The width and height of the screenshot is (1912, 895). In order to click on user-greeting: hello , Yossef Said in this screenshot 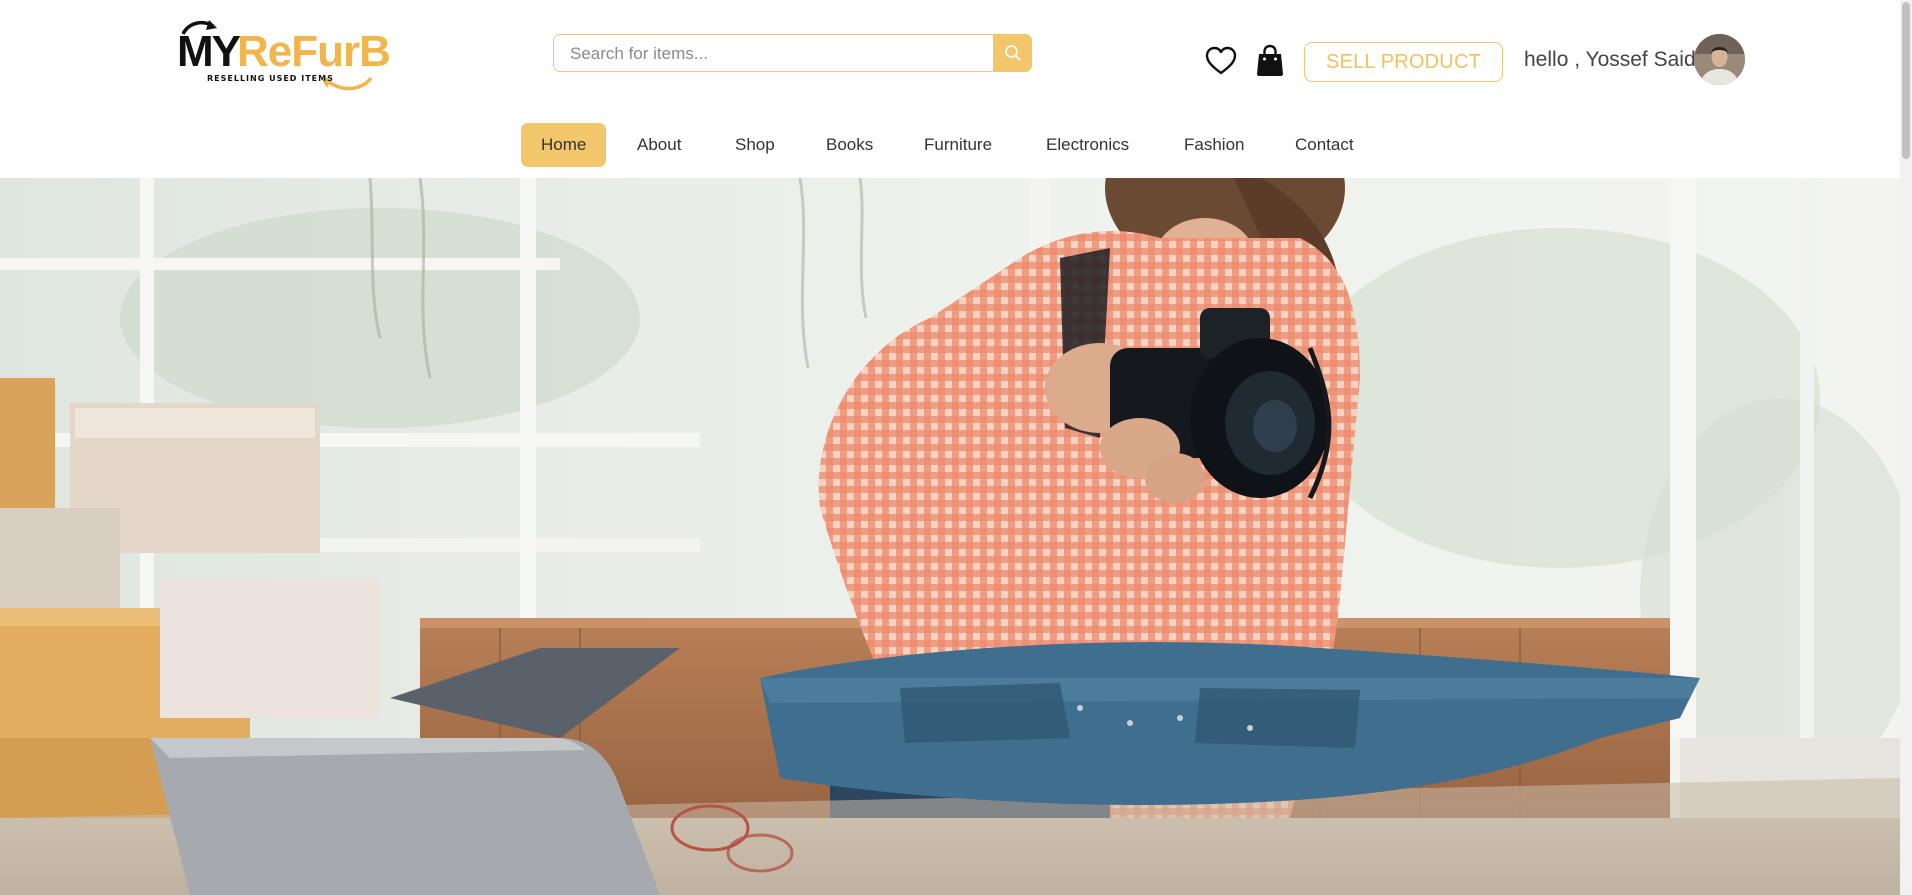, I will do `click(1610, 59)`.